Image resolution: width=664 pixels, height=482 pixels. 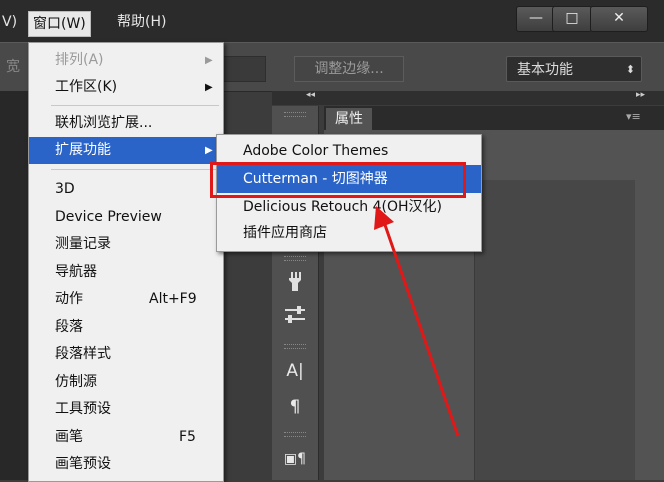 What do you see at coordinates (630, 69) in the screenshot?
I see `chevron-updown-icon: ⬍` at bounding box center [630, 69].